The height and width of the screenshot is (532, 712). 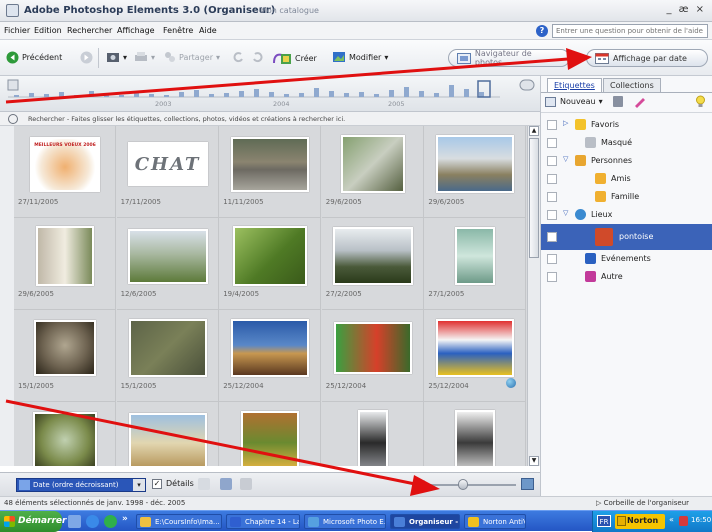 What do you see at coordinates (86, 57) in the screenshot?
I see `forward-button` at bounding box center [86, 57].